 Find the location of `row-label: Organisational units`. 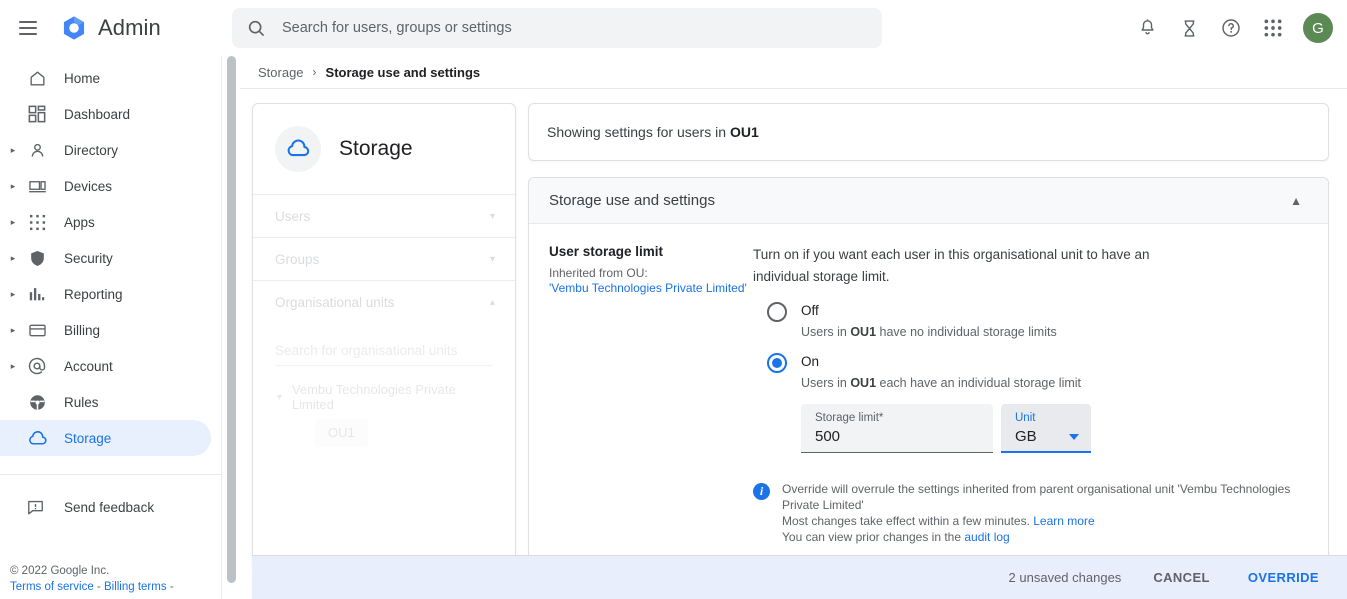

row-label: Organisational units is located at coordinates (335, 302).